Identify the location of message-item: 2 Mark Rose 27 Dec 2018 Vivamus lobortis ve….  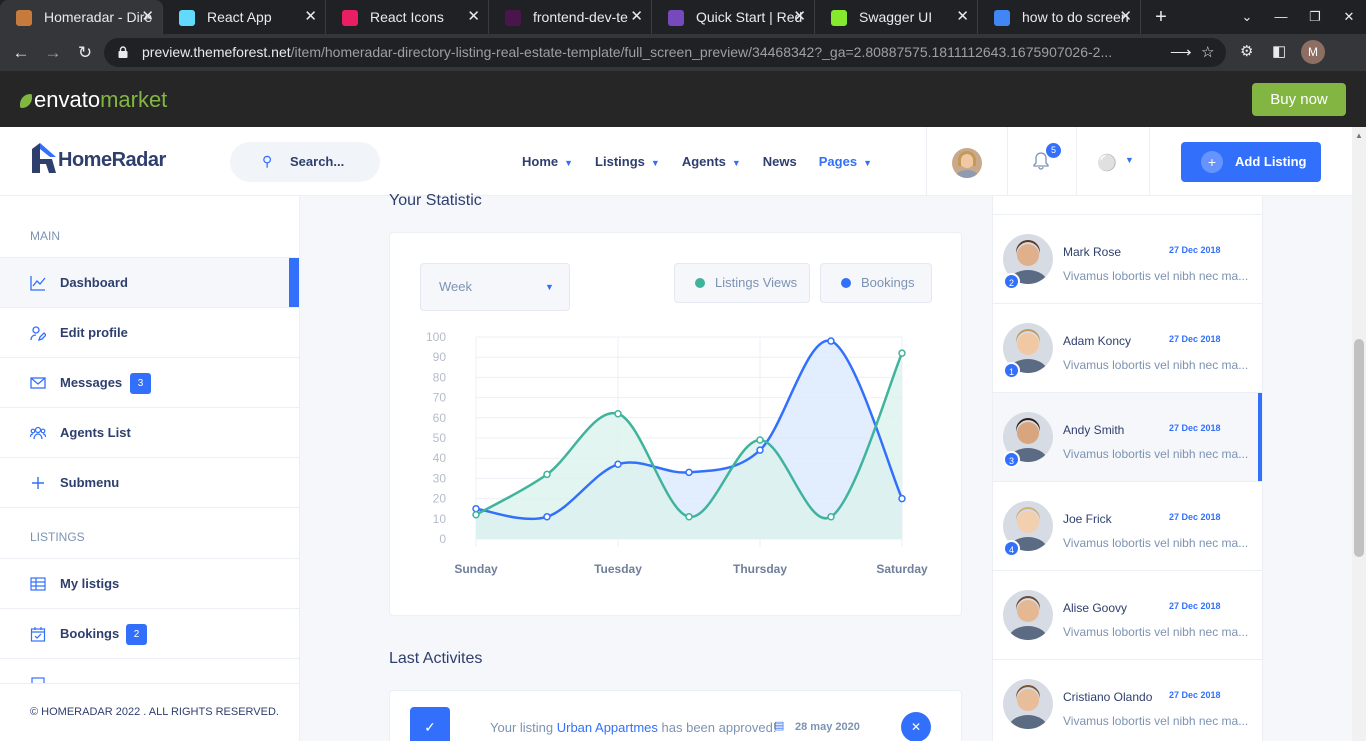
(1127, 258).